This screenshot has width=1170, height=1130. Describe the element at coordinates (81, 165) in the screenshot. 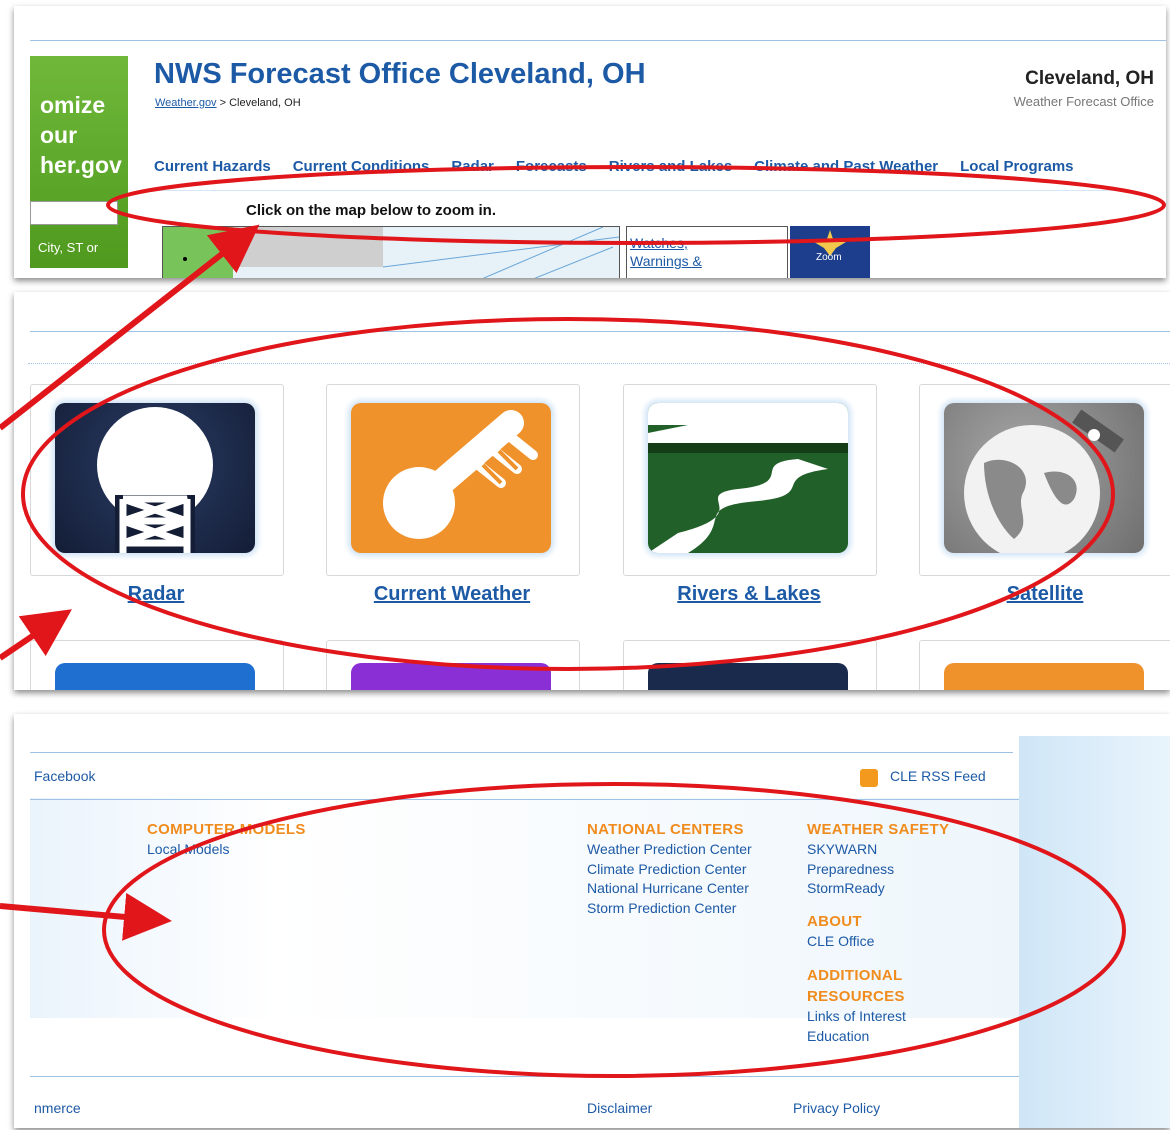

I see `promo-line: her.gov` at that location.